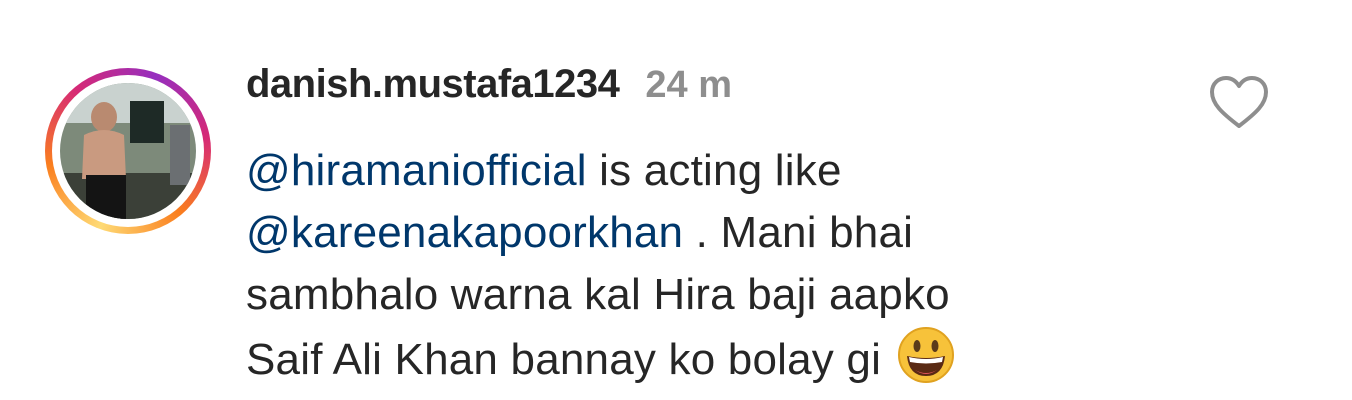 This screenshot has height=400, width=1352. I want to click on comment-text-segment: sambhalo warna kal Hira baji aapko, so click(598, 294).